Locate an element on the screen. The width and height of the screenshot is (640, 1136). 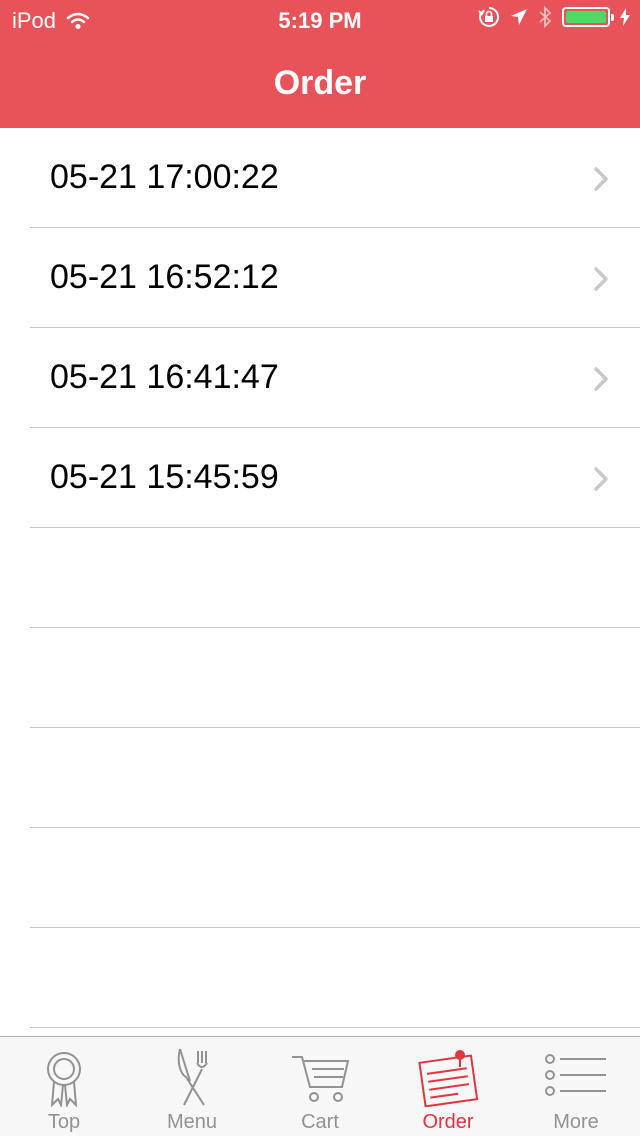
list-icon is located at coordinates (575, 1075).